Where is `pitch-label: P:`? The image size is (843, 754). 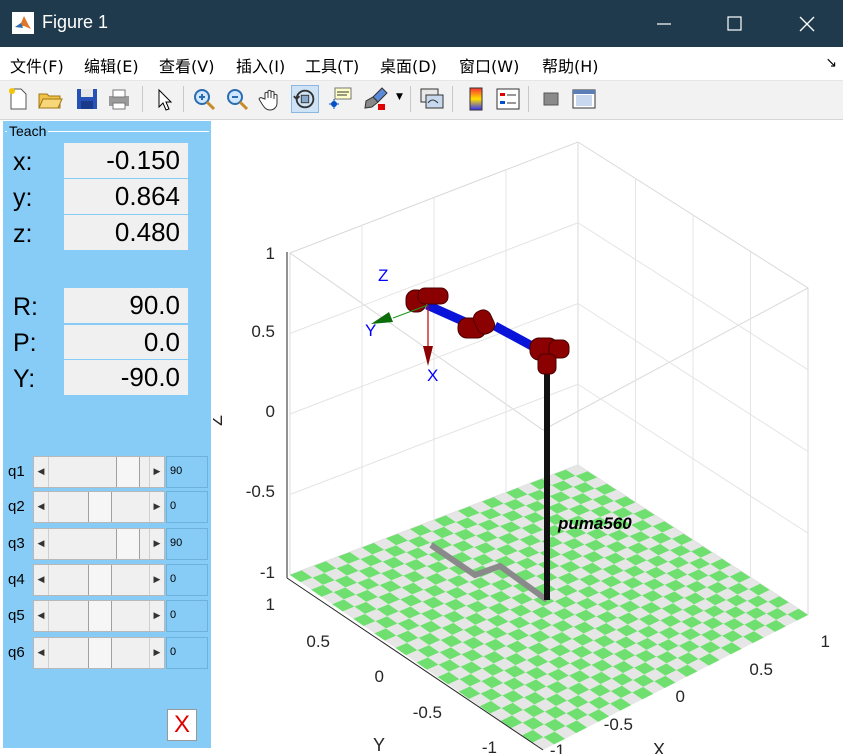 pitch-label: P: is located at coordinates (25, 343).